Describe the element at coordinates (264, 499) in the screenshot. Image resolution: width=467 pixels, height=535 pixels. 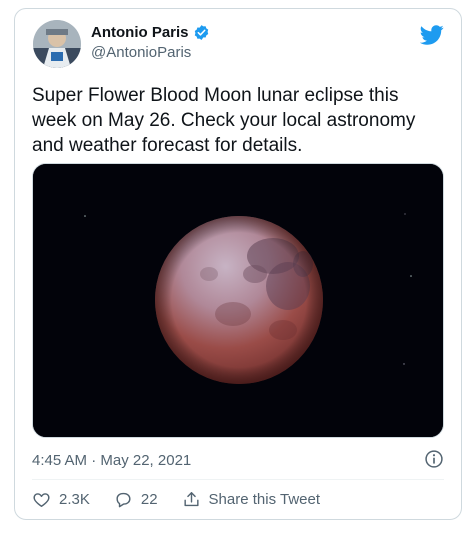
I see `share-label: Share this Tweet` at that location.